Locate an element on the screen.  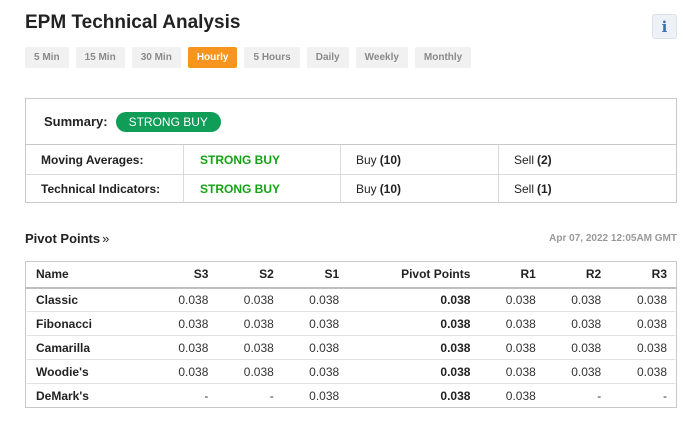
column-header: R3 is located at coordinates (643, 275).